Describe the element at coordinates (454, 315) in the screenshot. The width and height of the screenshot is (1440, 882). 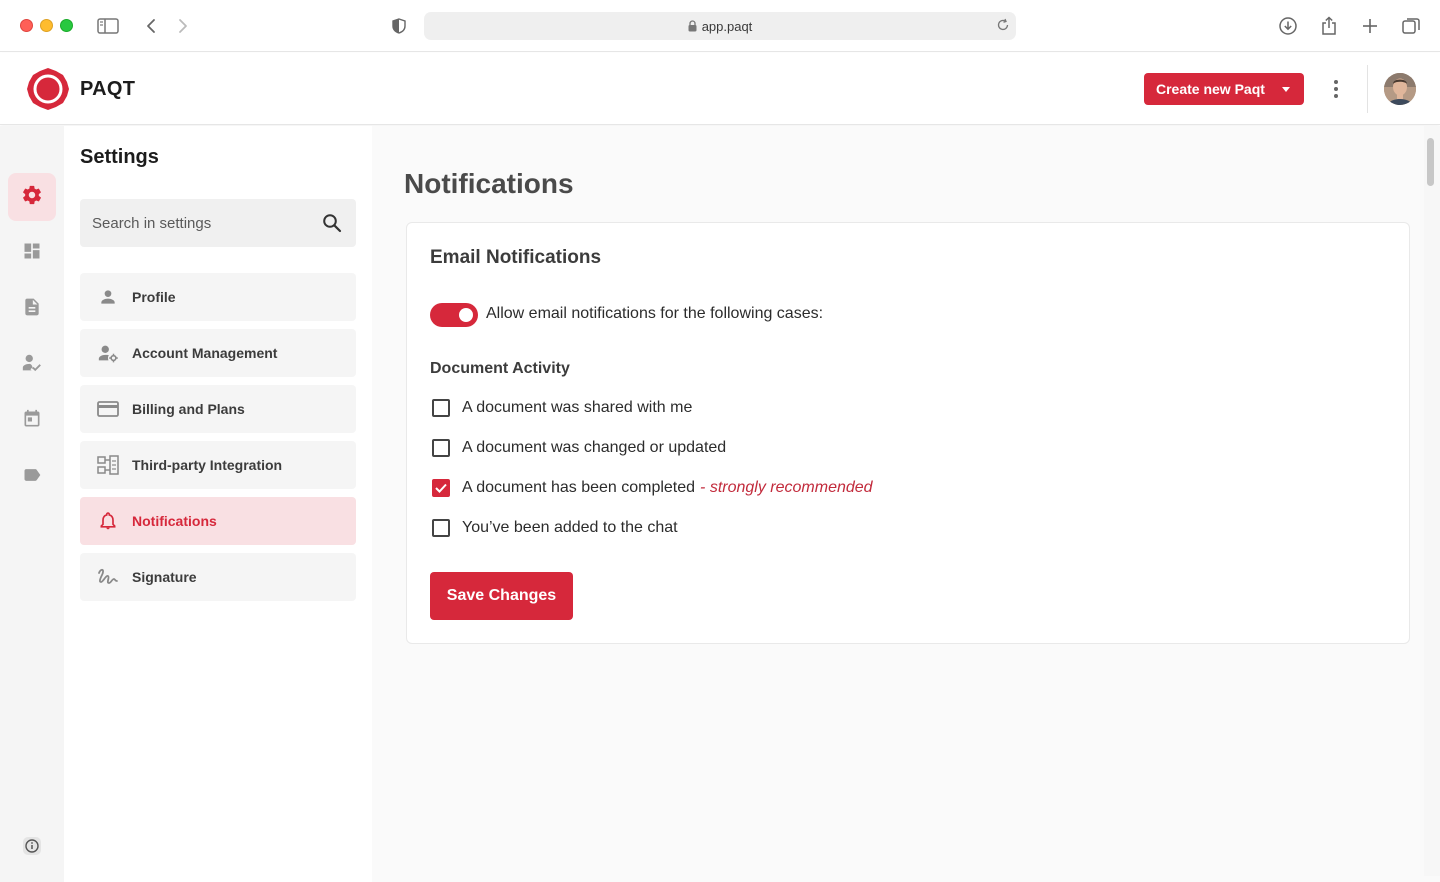
I see `email-notifications-toggle` at that location.